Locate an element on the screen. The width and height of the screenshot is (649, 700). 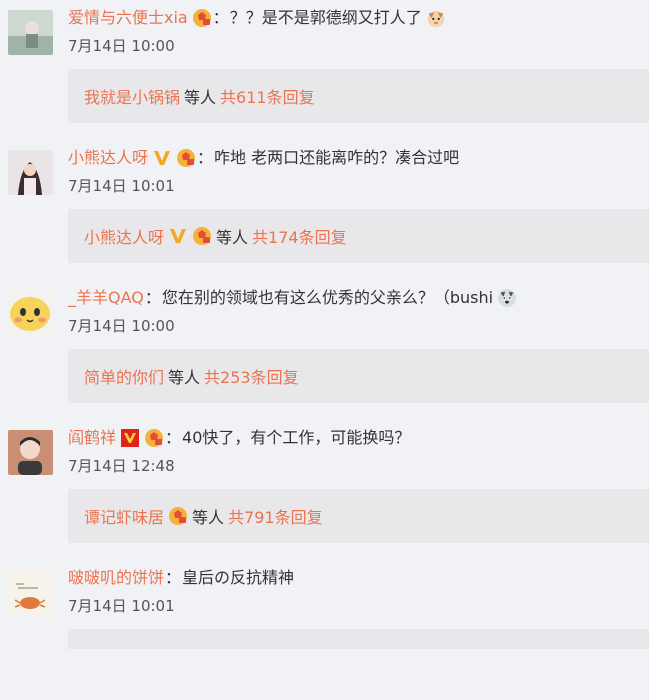
comment-text: ？？是不是郭德纲又打人了 is located at coordinates (325, 17).